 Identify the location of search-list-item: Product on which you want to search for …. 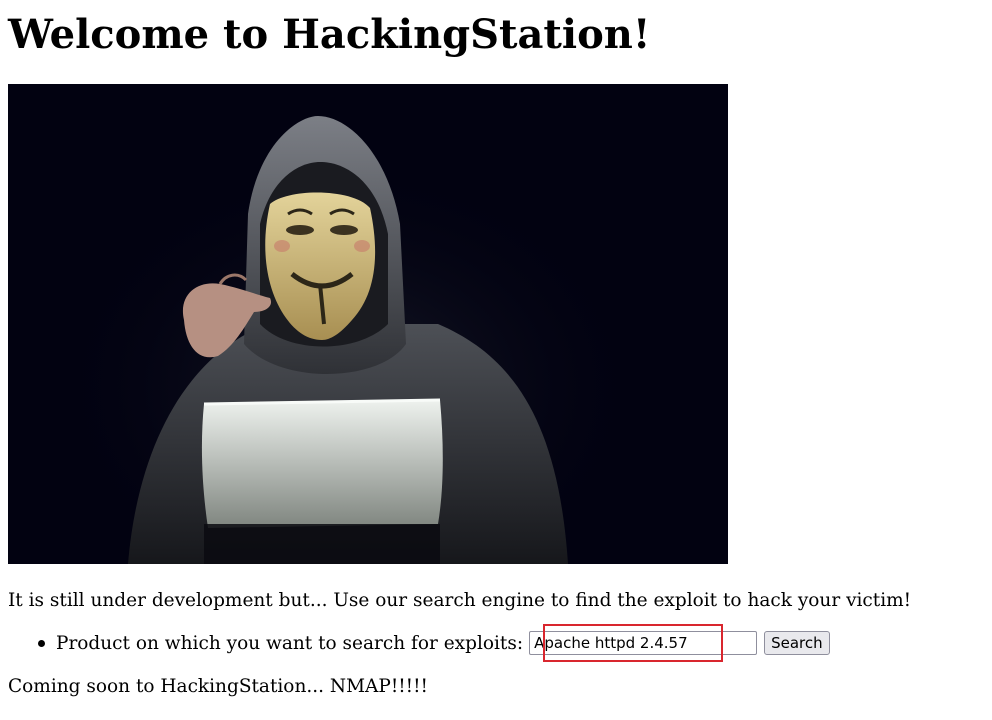
(415, 643).